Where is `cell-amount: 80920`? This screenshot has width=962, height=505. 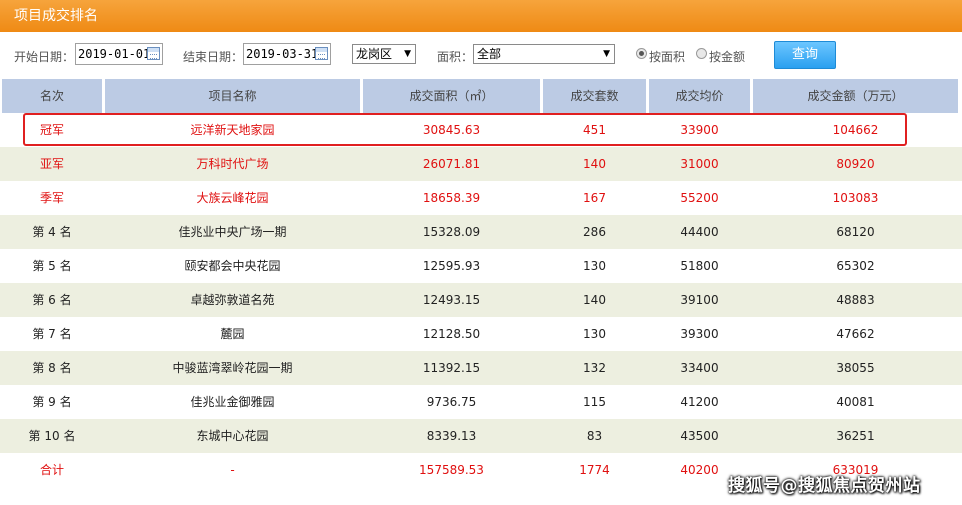 cell-amount: 80920 is located at coordinates (855, 164).